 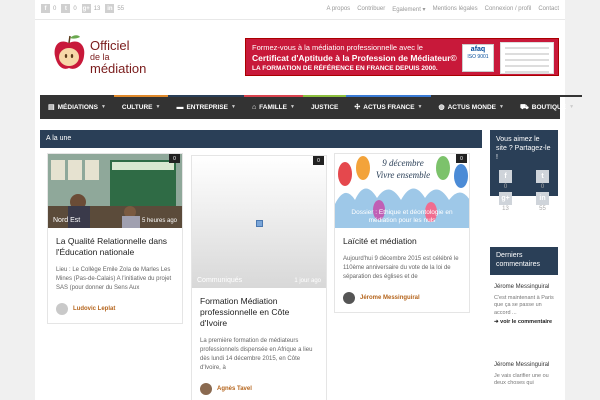 I want to click on nav-item-culture: Culture ▼, so click(x=141, y=107).